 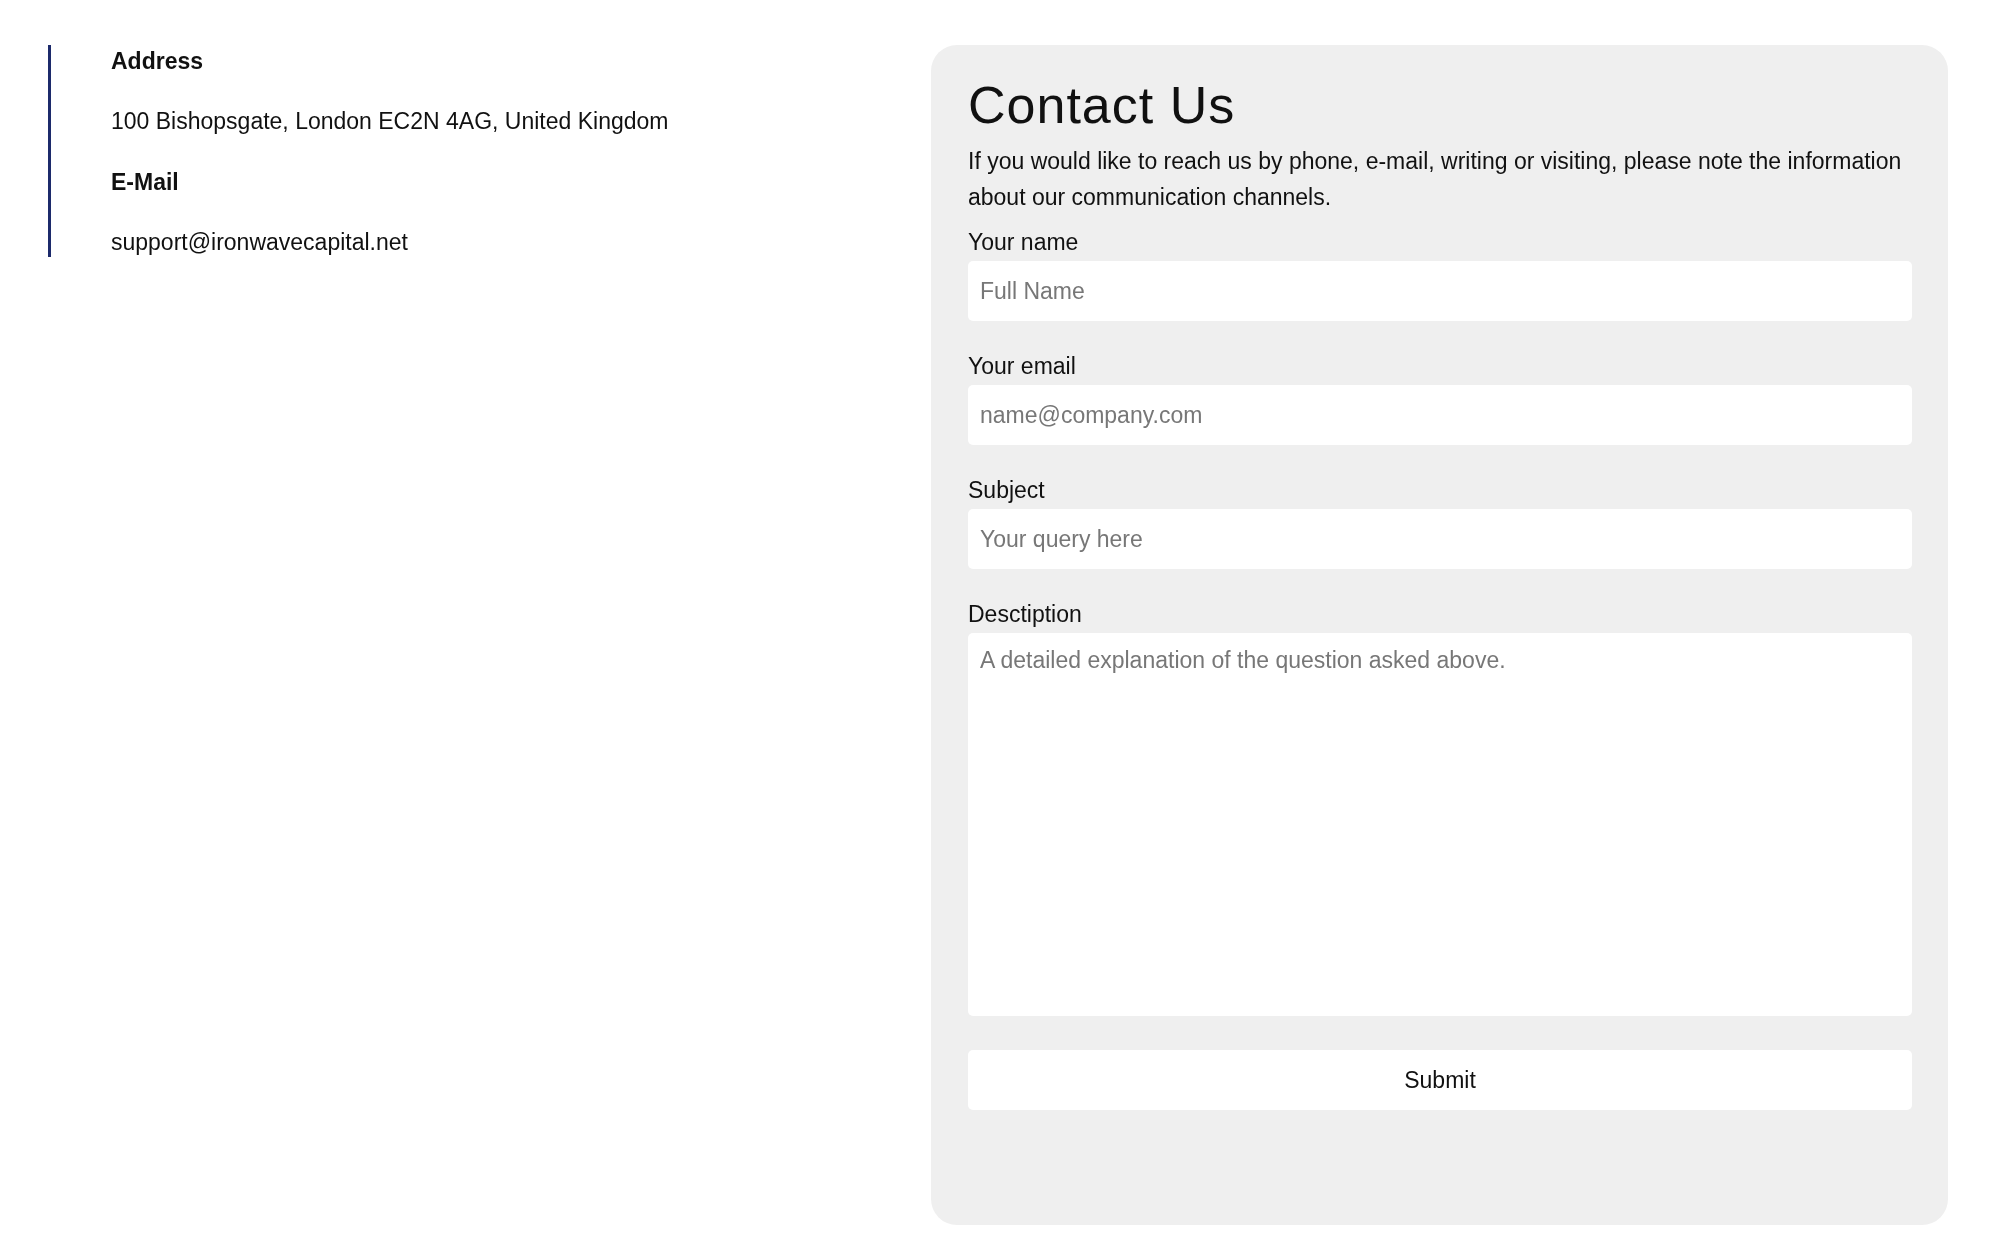 I want to click on info-text: 100 Bishopsgate, London EC2N 4AG, United Kingdom, so click(x=390, y=121).